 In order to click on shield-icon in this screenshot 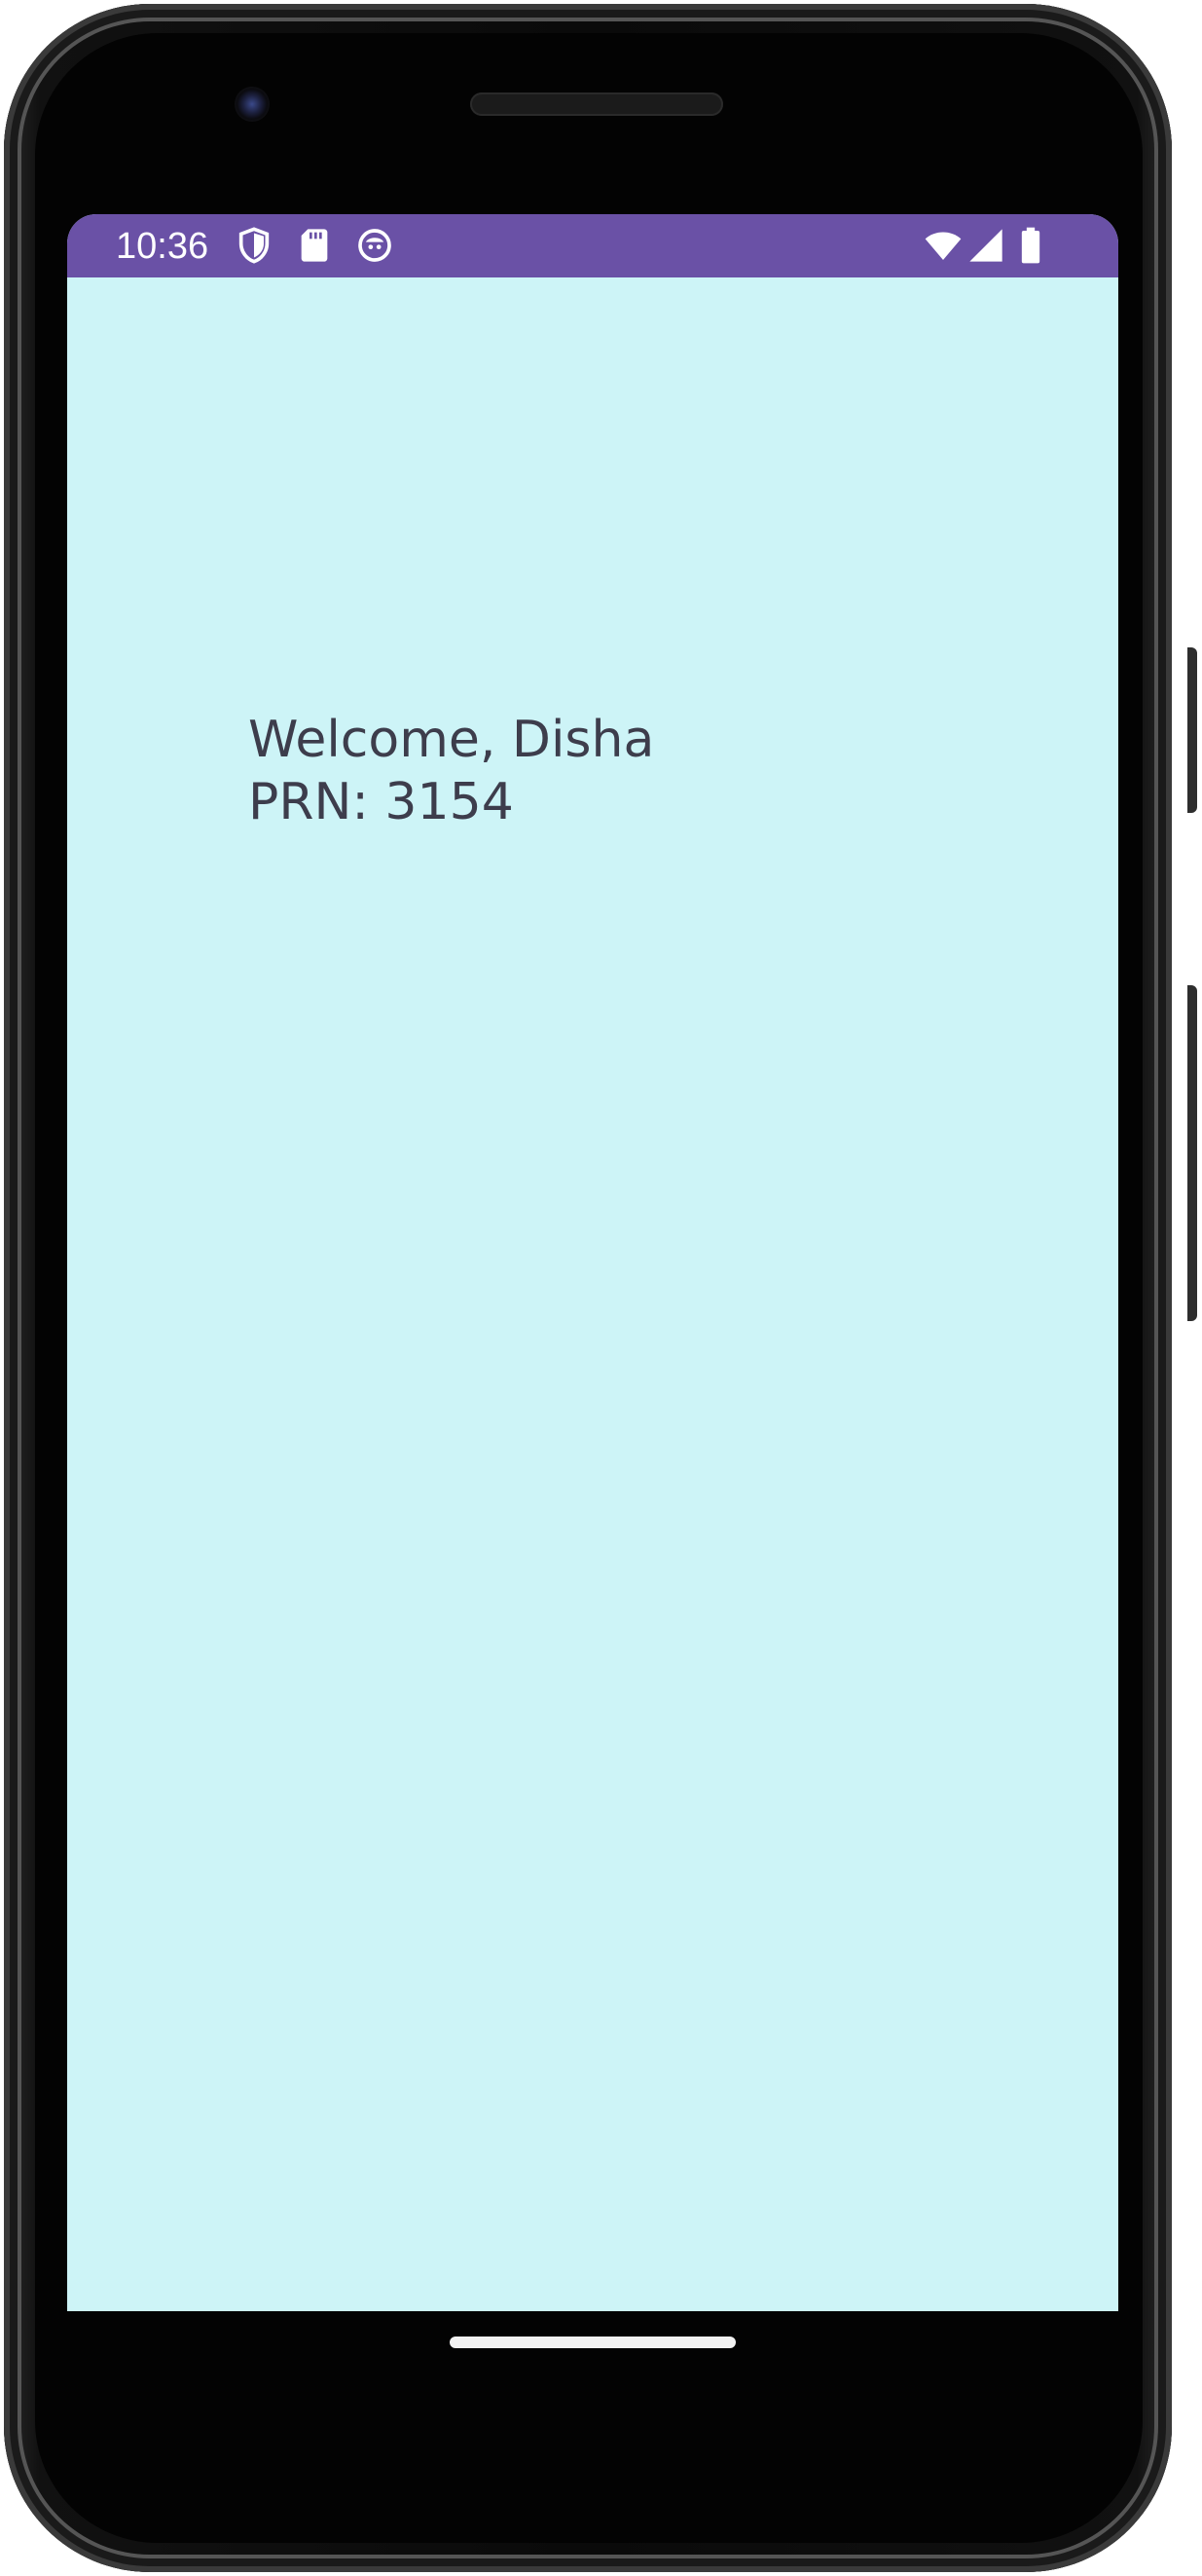, I will do `click(254, 245)`.